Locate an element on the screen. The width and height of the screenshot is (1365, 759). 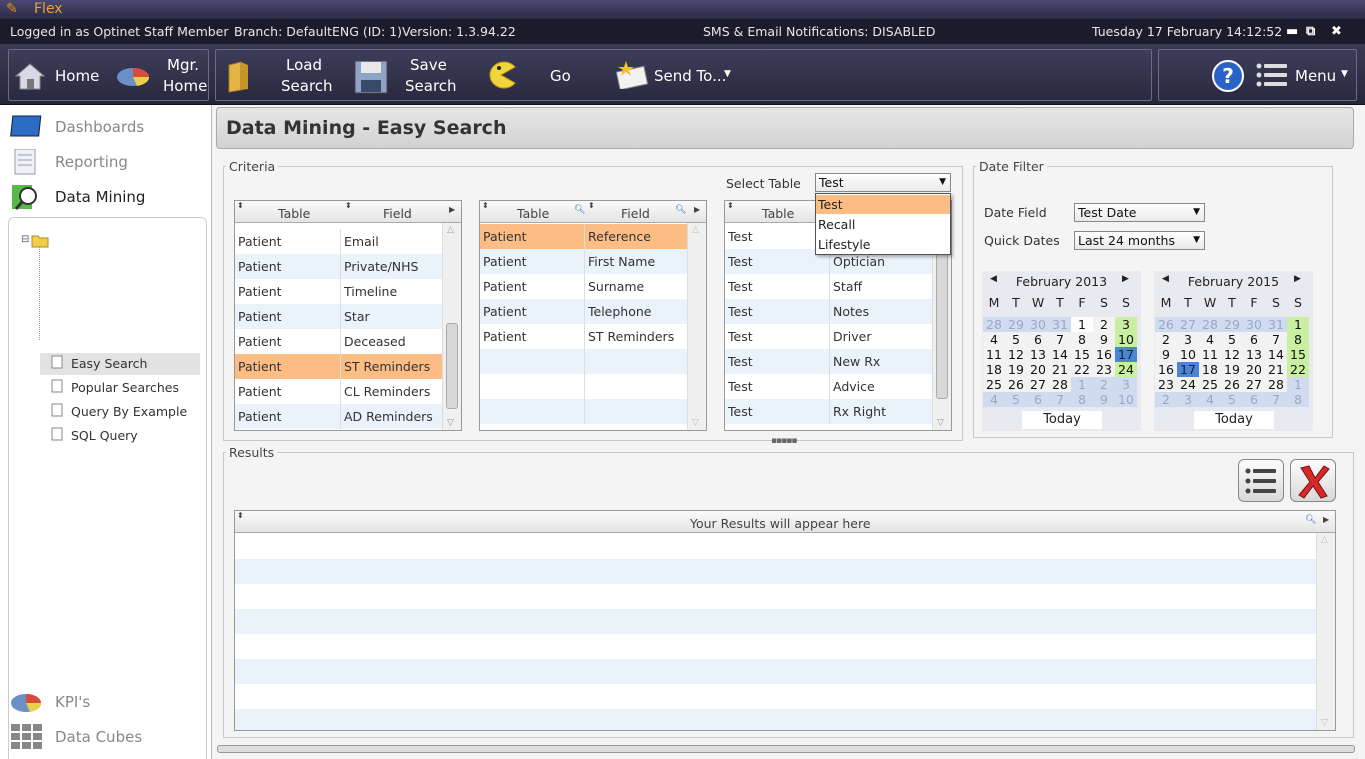
dropdown-option: Lifestyle is located at coordinates (883, 244).